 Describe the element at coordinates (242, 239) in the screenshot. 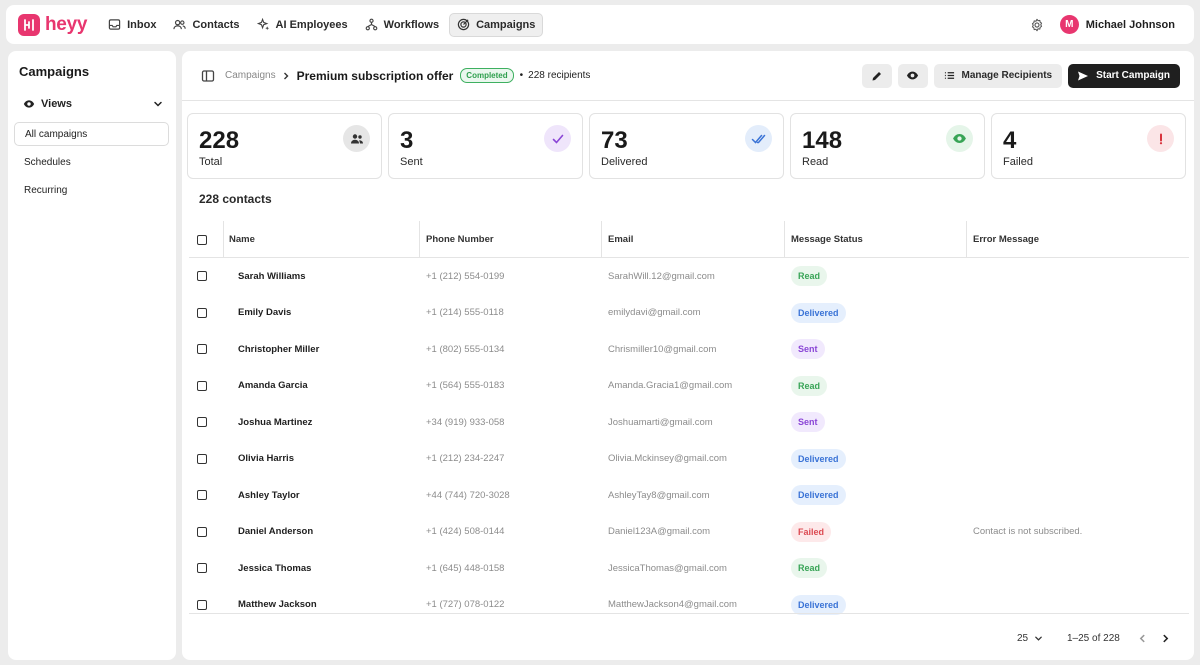

I see `column-name: Name` at that location.